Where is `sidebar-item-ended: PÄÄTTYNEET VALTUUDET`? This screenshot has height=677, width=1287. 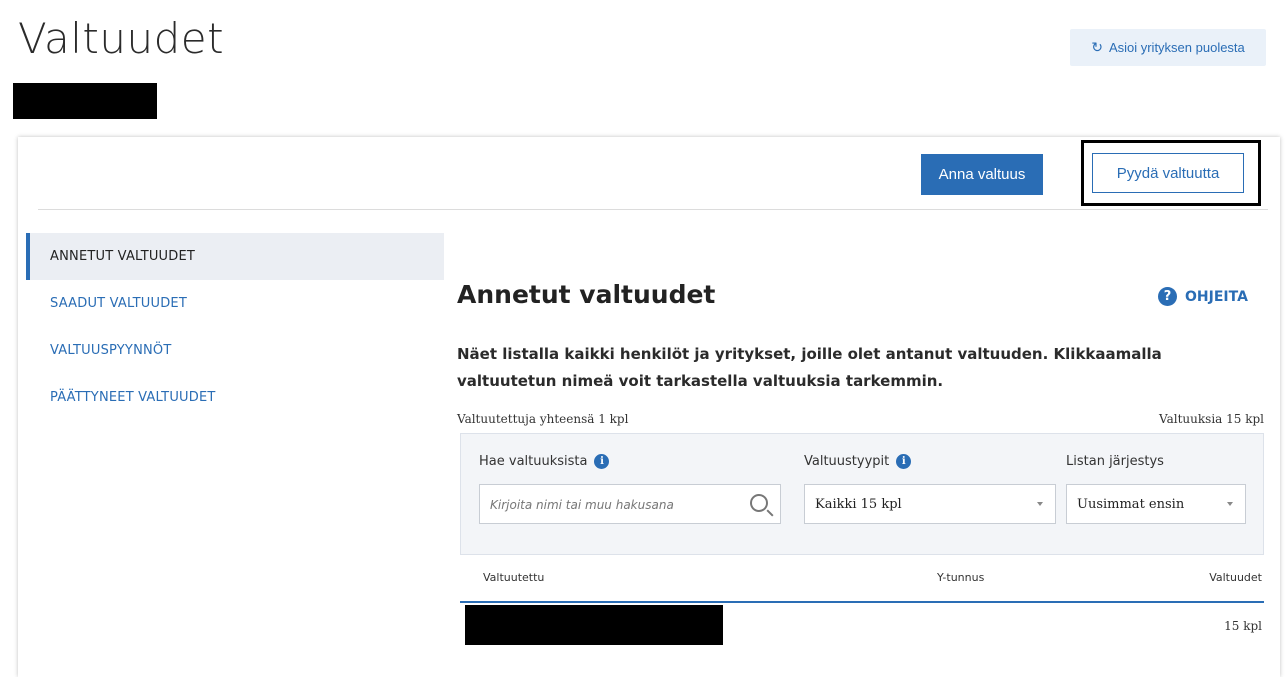 sidebar-item-ended: PÄÄTTYNEET VALTUUDET is located at coordinates (235, 397).